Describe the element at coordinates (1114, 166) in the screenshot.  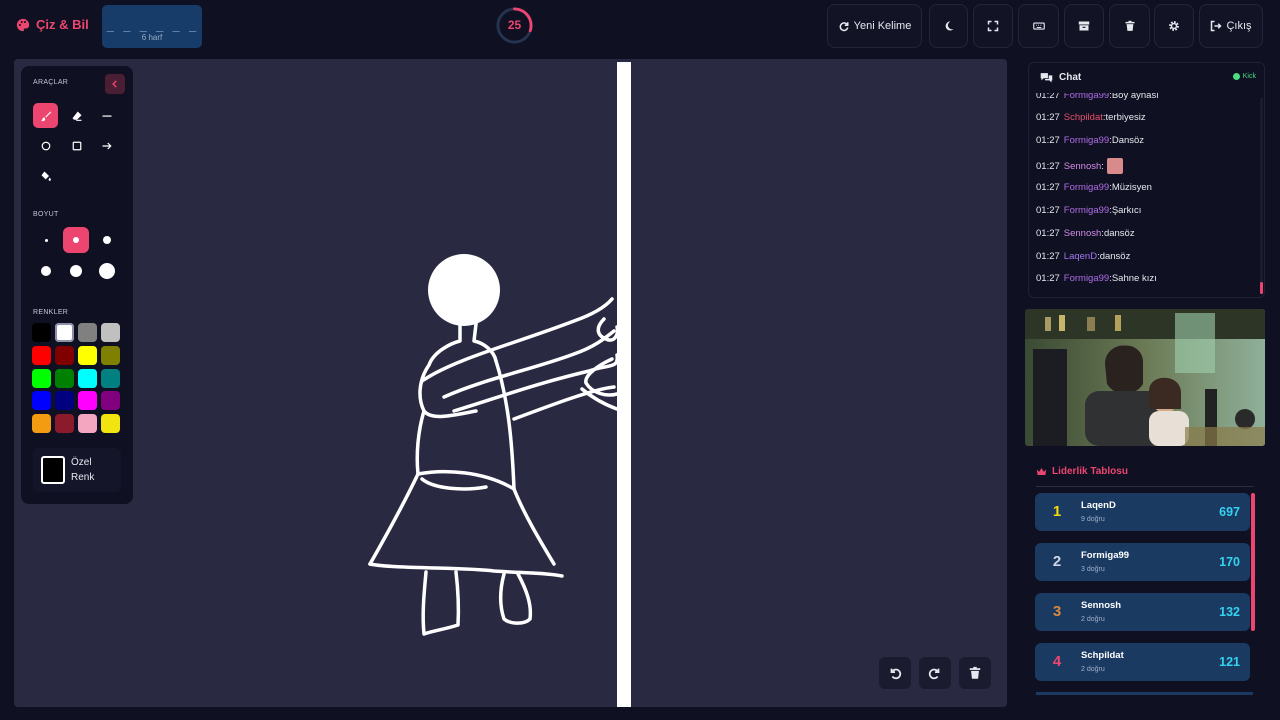
I see `emote-image` at that location.